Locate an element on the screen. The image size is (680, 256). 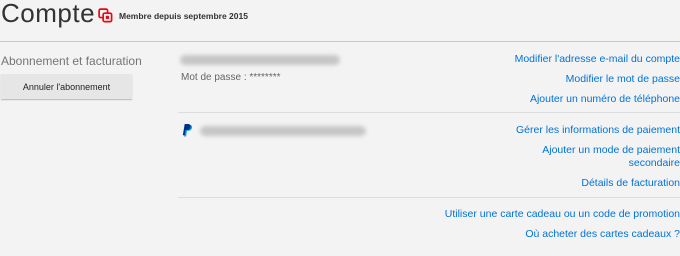
password-label: Mot de passe : ******** is located at coordinates (231, 77).